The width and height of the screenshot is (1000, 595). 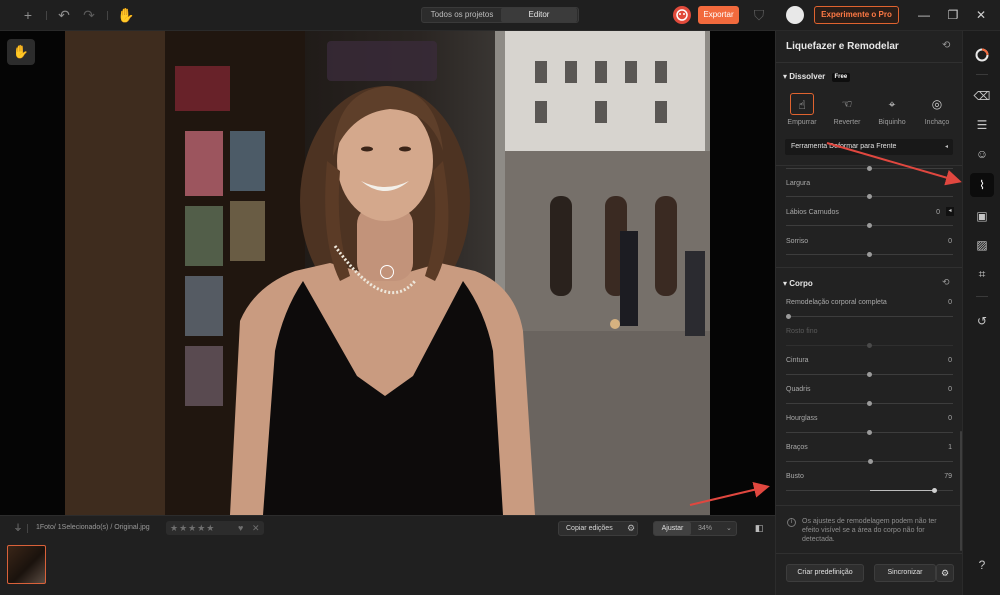 I want to click on settings-gear-icon: ⚙, so click(x=631, y=528).